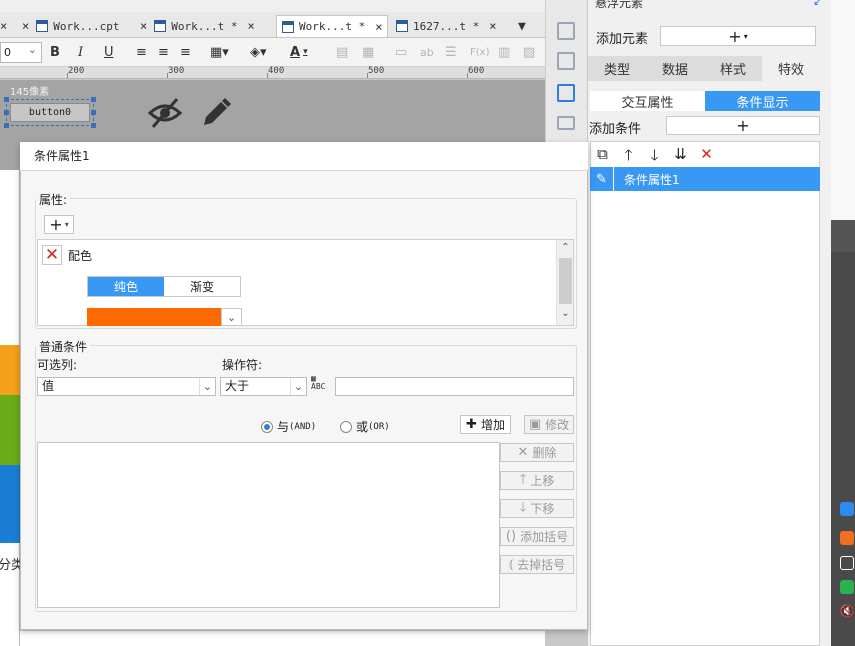  What do you see at coordinates (454, 386) in the screenshot?
I see `condition-value-input` at bounding box center [454, 386].